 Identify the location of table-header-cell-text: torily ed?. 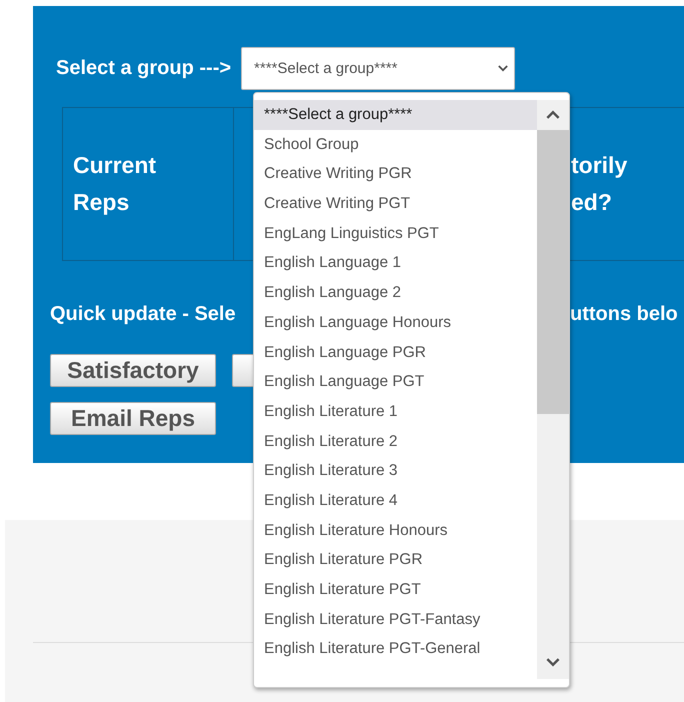
(599, 184).